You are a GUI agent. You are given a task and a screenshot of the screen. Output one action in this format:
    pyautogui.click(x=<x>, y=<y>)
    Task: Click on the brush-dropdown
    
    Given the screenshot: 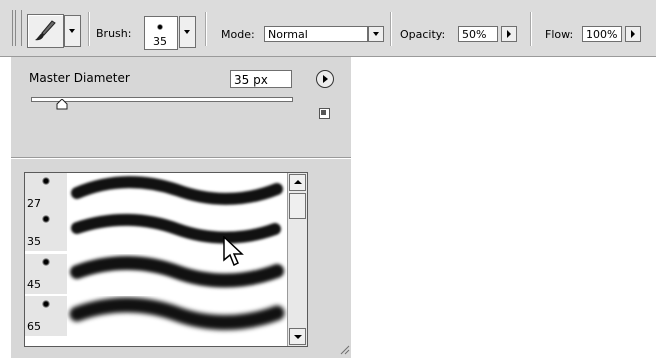 What is the action you would take?
    pyautogui.click(x=187, y=32)
    